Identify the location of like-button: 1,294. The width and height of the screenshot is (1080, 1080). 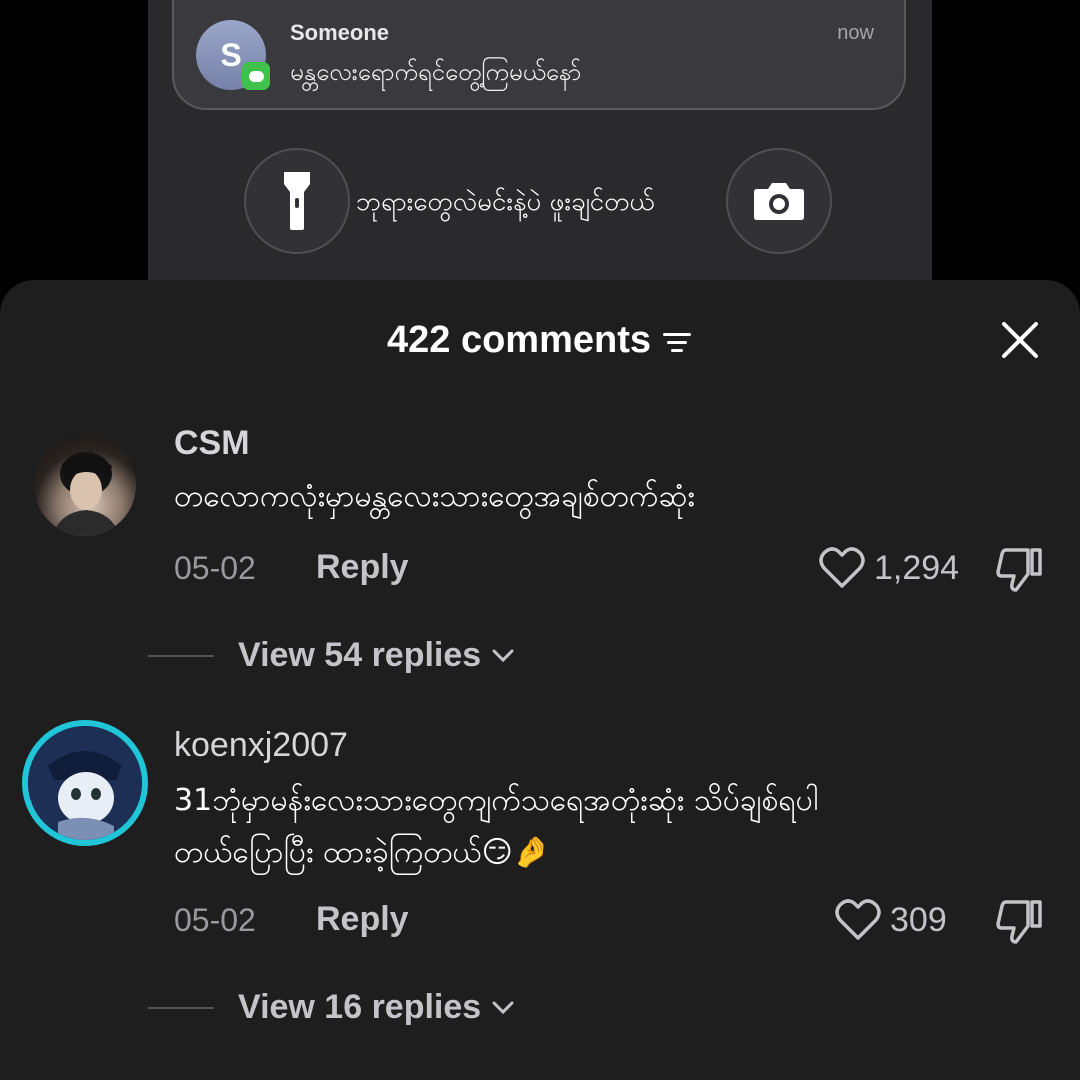
(888, 568).